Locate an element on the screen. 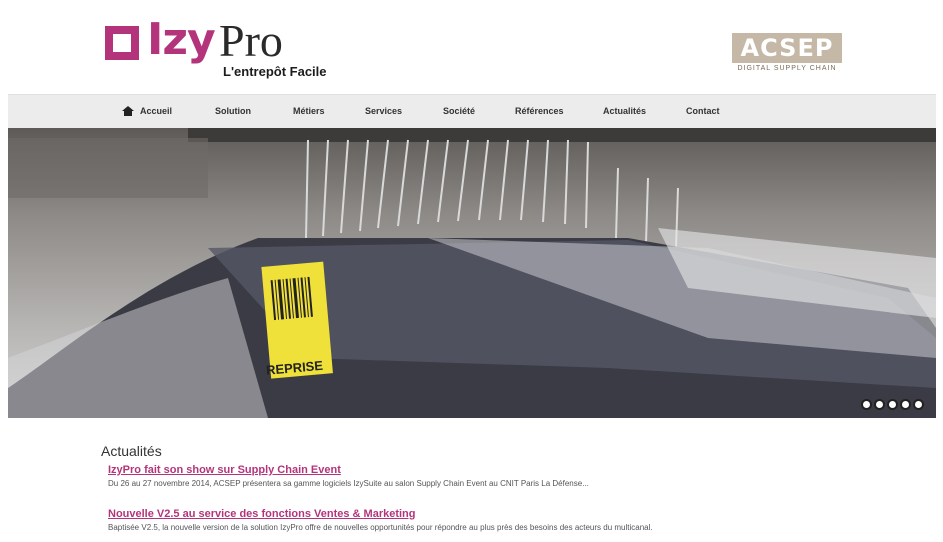 The height and width of the screenshot is (542, 943). nav-item-metiers: Métiers is located at coordinates (309, 111).